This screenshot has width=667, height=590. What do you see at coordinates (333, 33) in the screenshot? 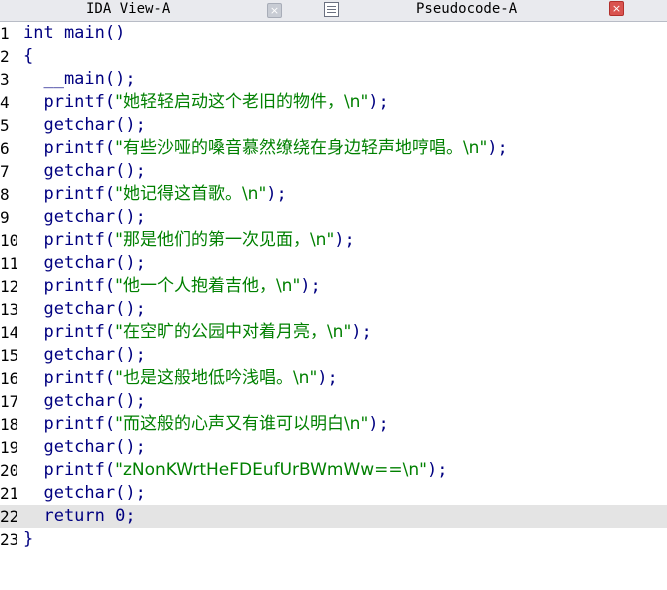
I see `code-line: 1 int main()` at bounding box center [333, 33].